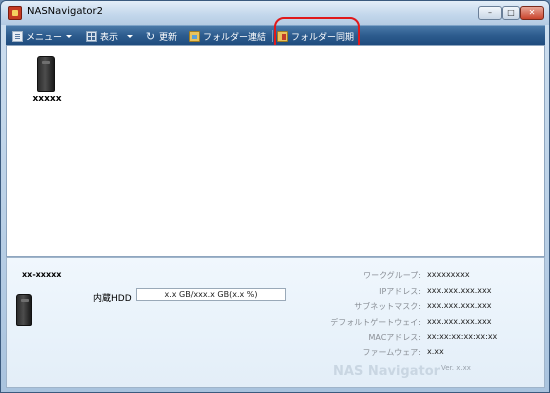  I want to click on refresh-button: ↻ 更新, so click(161, 36).